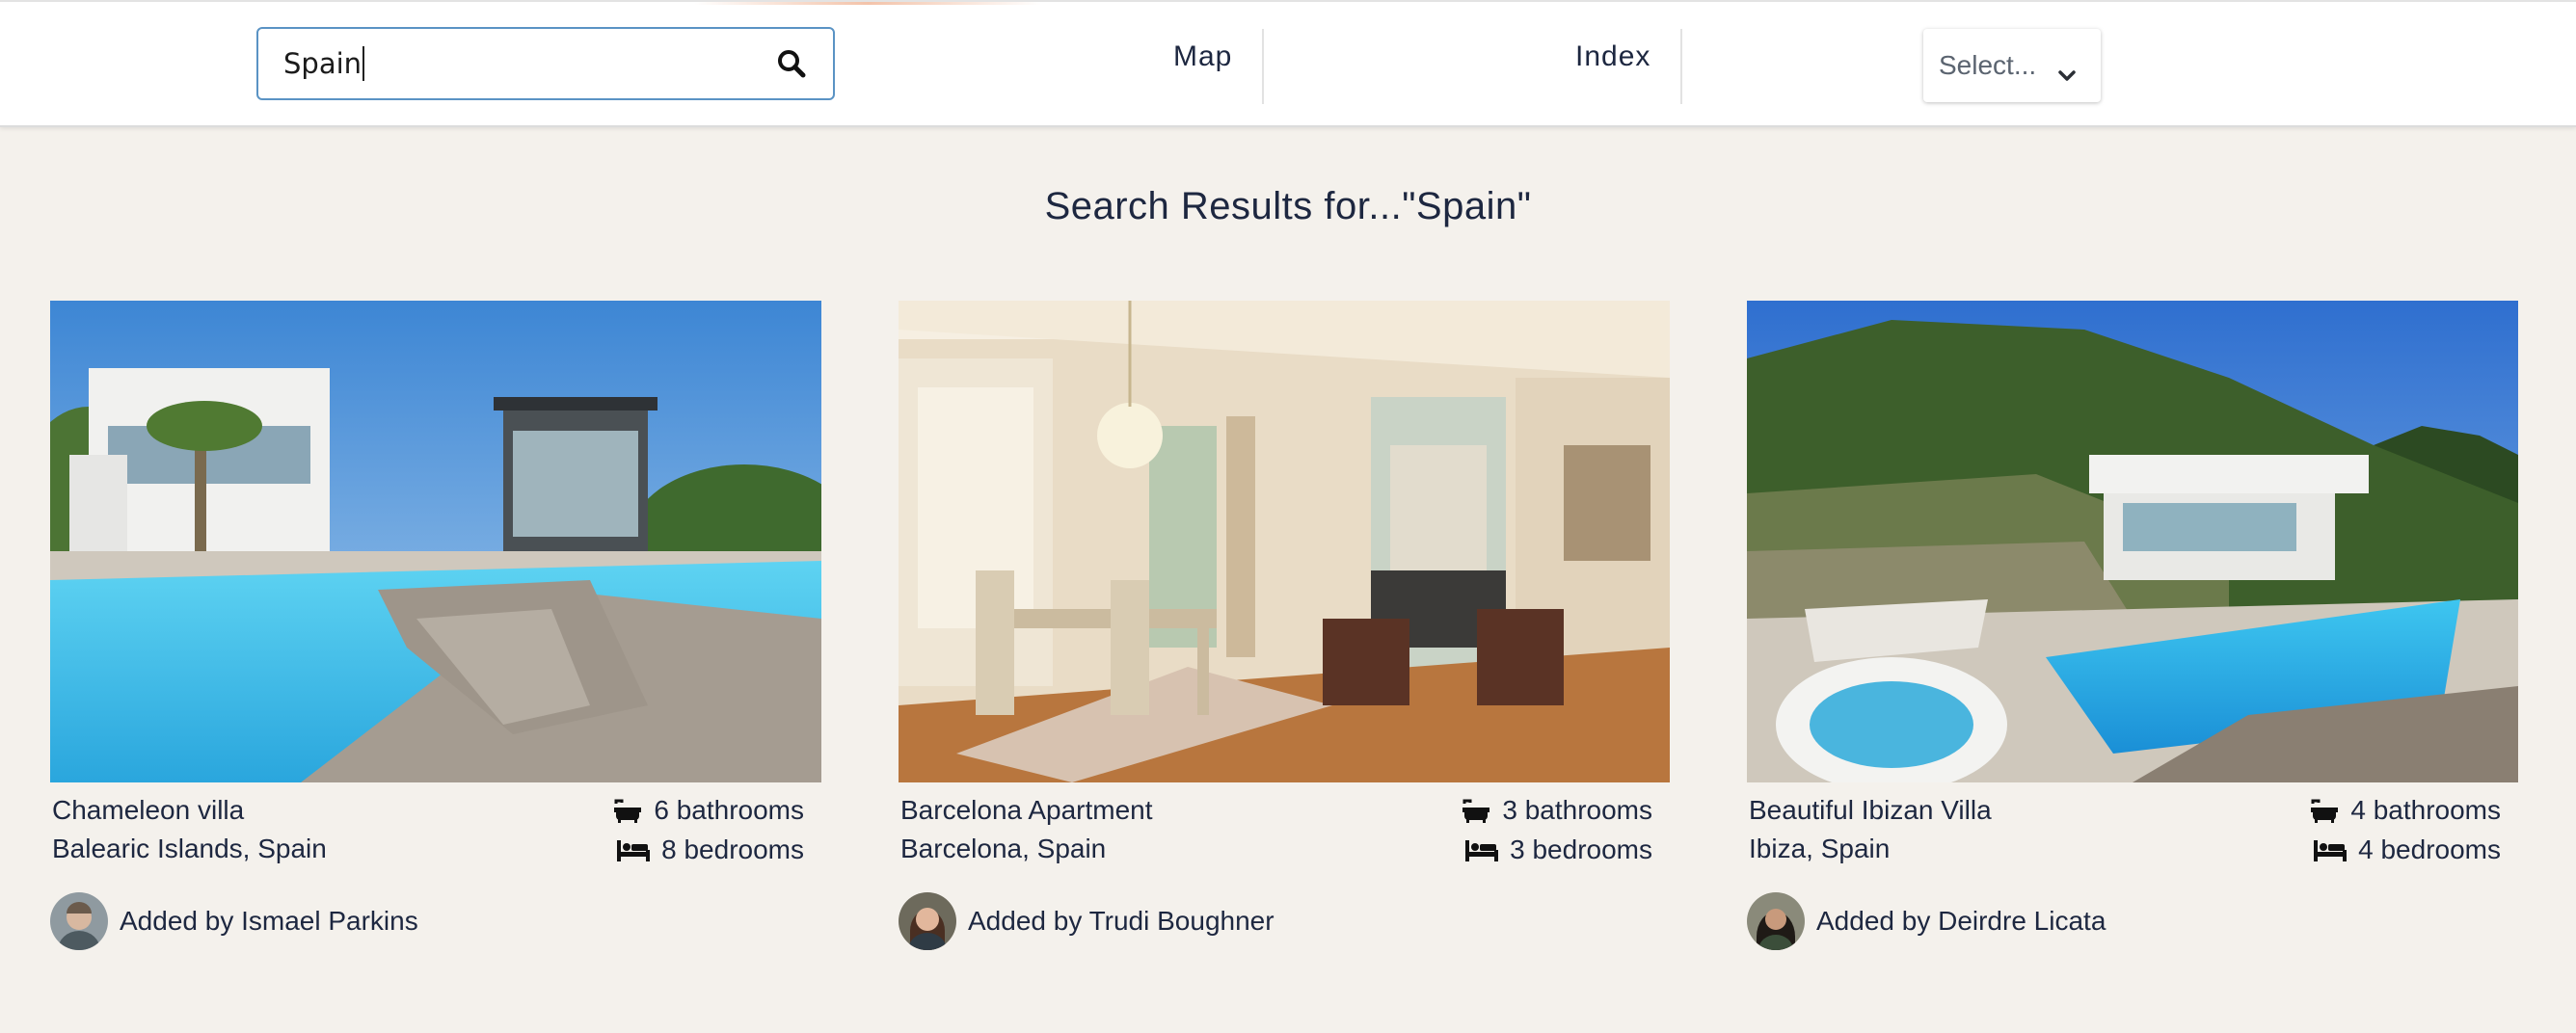 The height and width of the screenshot is (1033, 2576). Describe the element at coordinates (1820, 848) in the screenshot. I see `listing-location: Ibiza, Spain` at that location.